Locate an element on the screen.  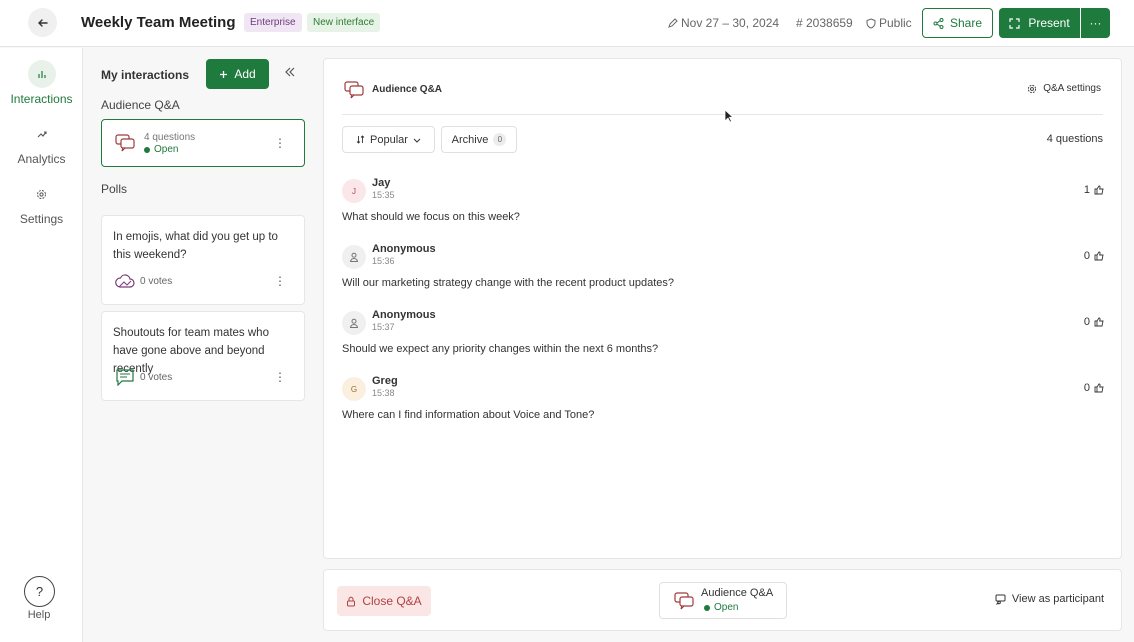
like-count: 1 is located at coordinates (1086, 190).